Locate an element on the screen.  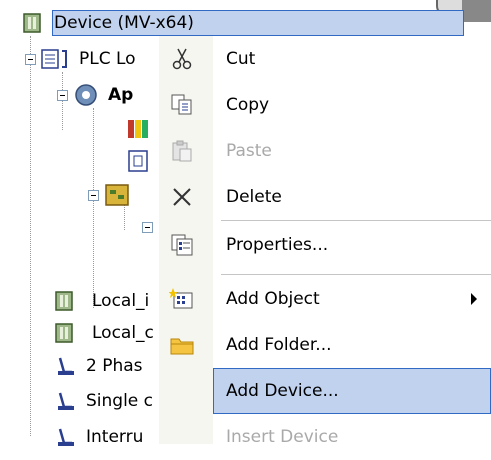
tree-item-single: Single c is located at coordinates (102, 401).